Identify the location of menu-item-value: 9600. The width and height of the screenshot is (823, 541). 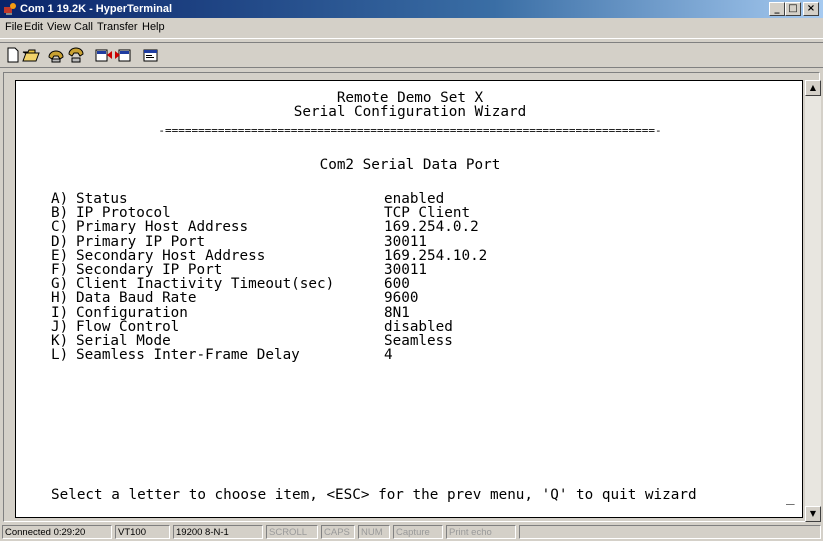
(401, 298).